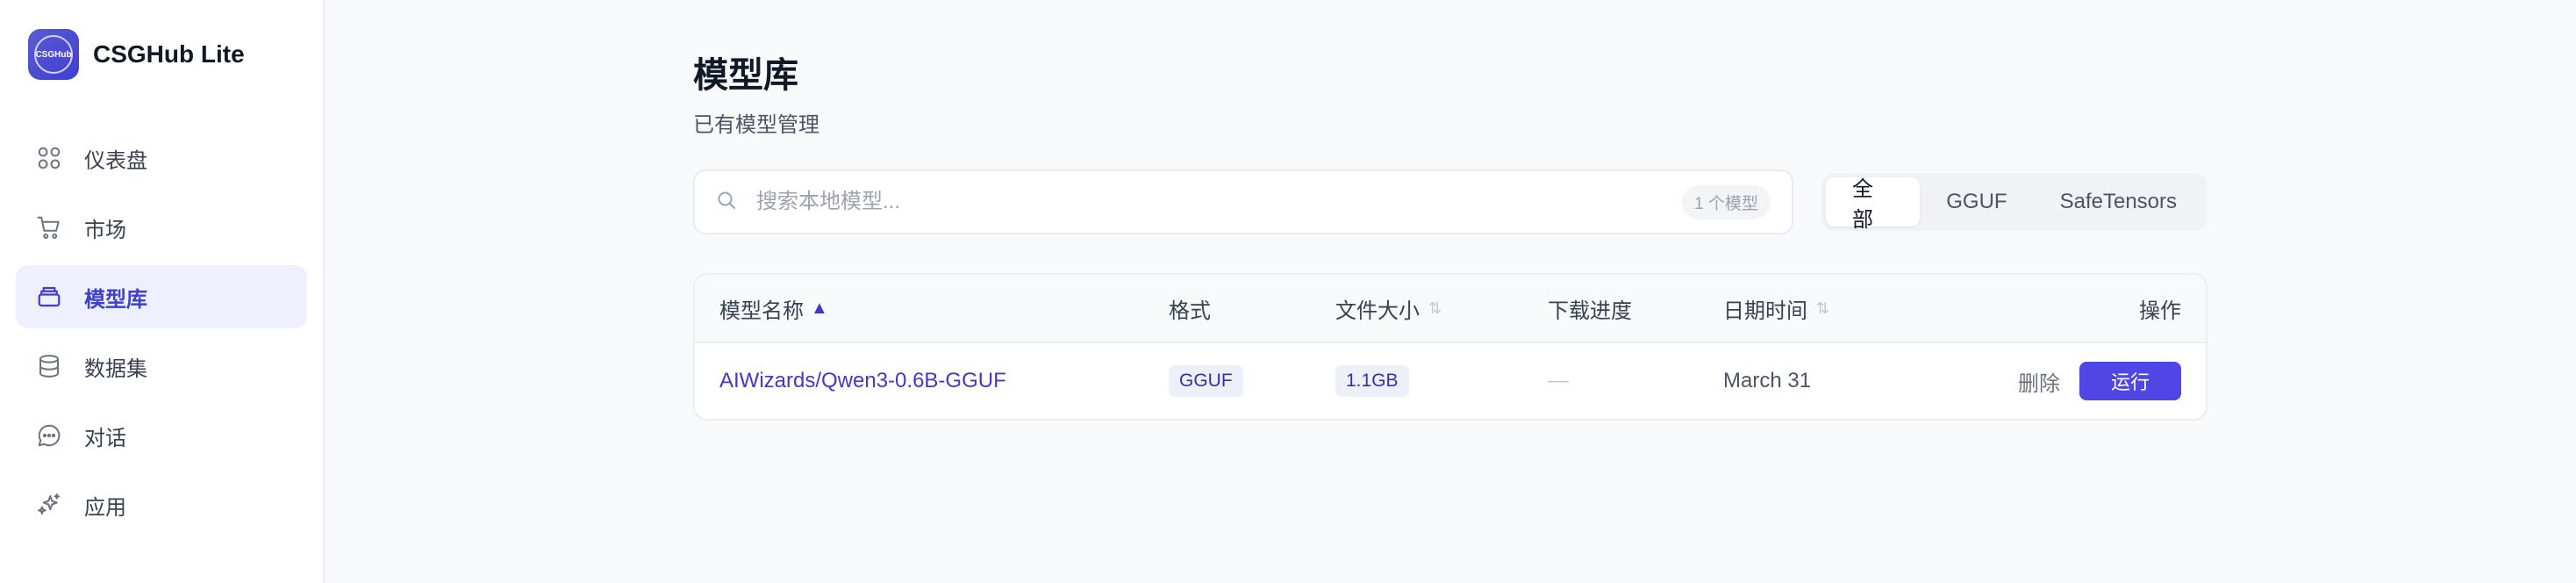 The image size is (2576, 583). Describe the element at coordinates (862, 380) in the screenshot. I see `model-name-link: AIWizards/Qwen3-0.6B-GGUF` at that location.